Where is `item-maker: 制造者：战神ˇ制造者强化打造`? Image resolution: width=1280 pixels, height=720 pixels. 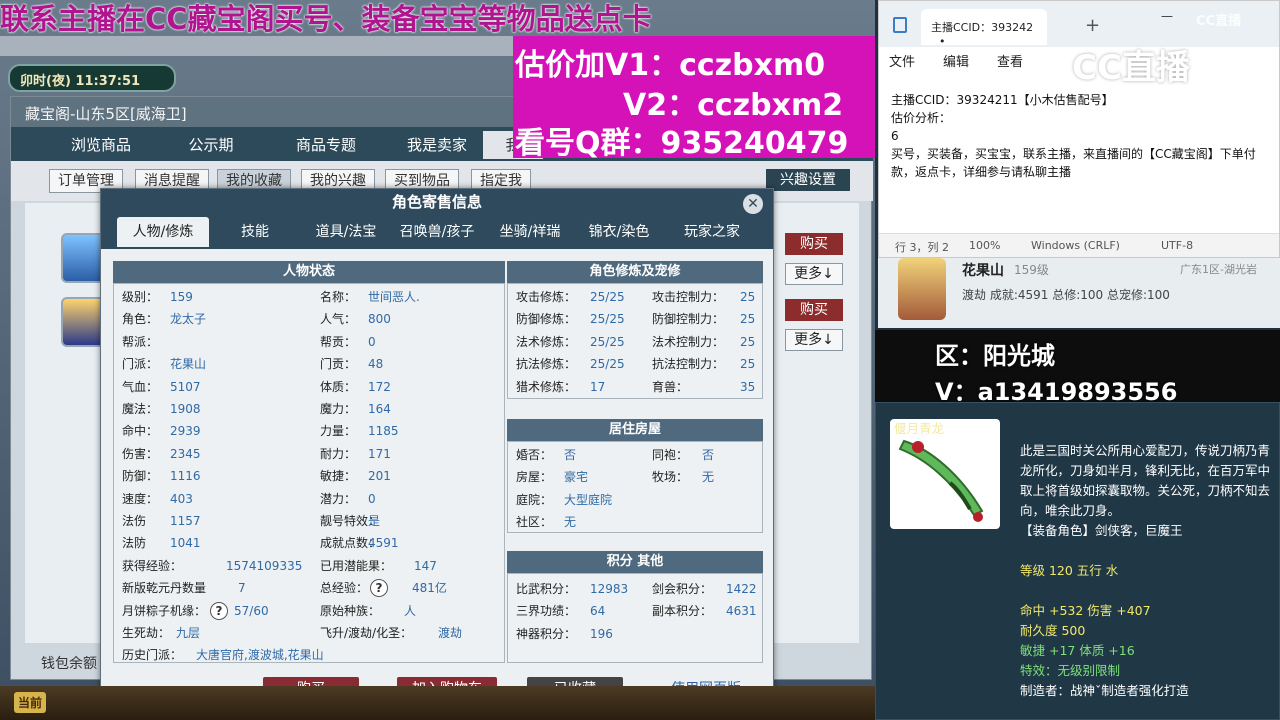
item-maker: 制造者：战神ˇ制造者强化打造 is located at coordinates (1104, 690).